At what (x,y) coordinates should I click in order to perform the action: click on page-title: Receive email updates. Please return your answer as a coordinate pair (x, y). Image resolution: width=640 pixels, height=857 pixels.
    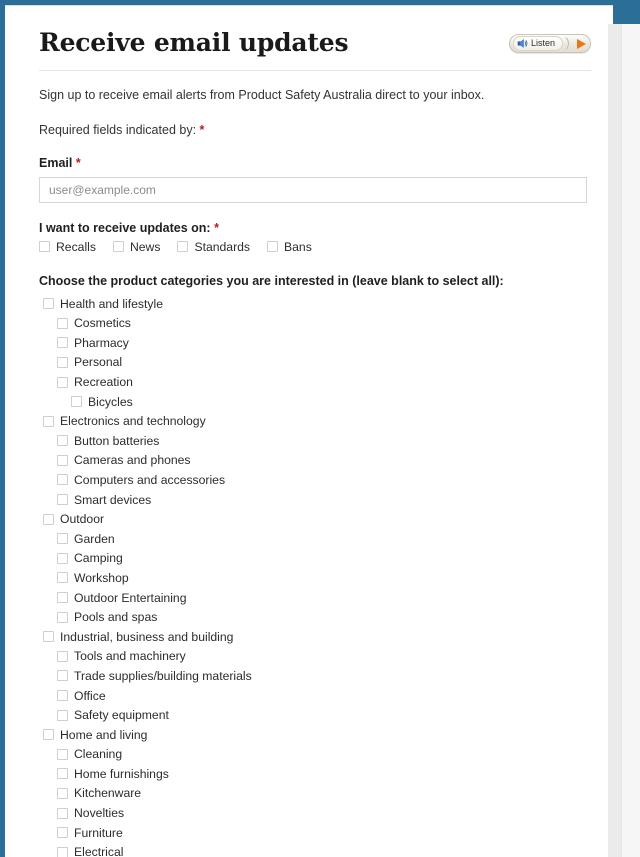
    Looking at the image, I should click on (194, 42).